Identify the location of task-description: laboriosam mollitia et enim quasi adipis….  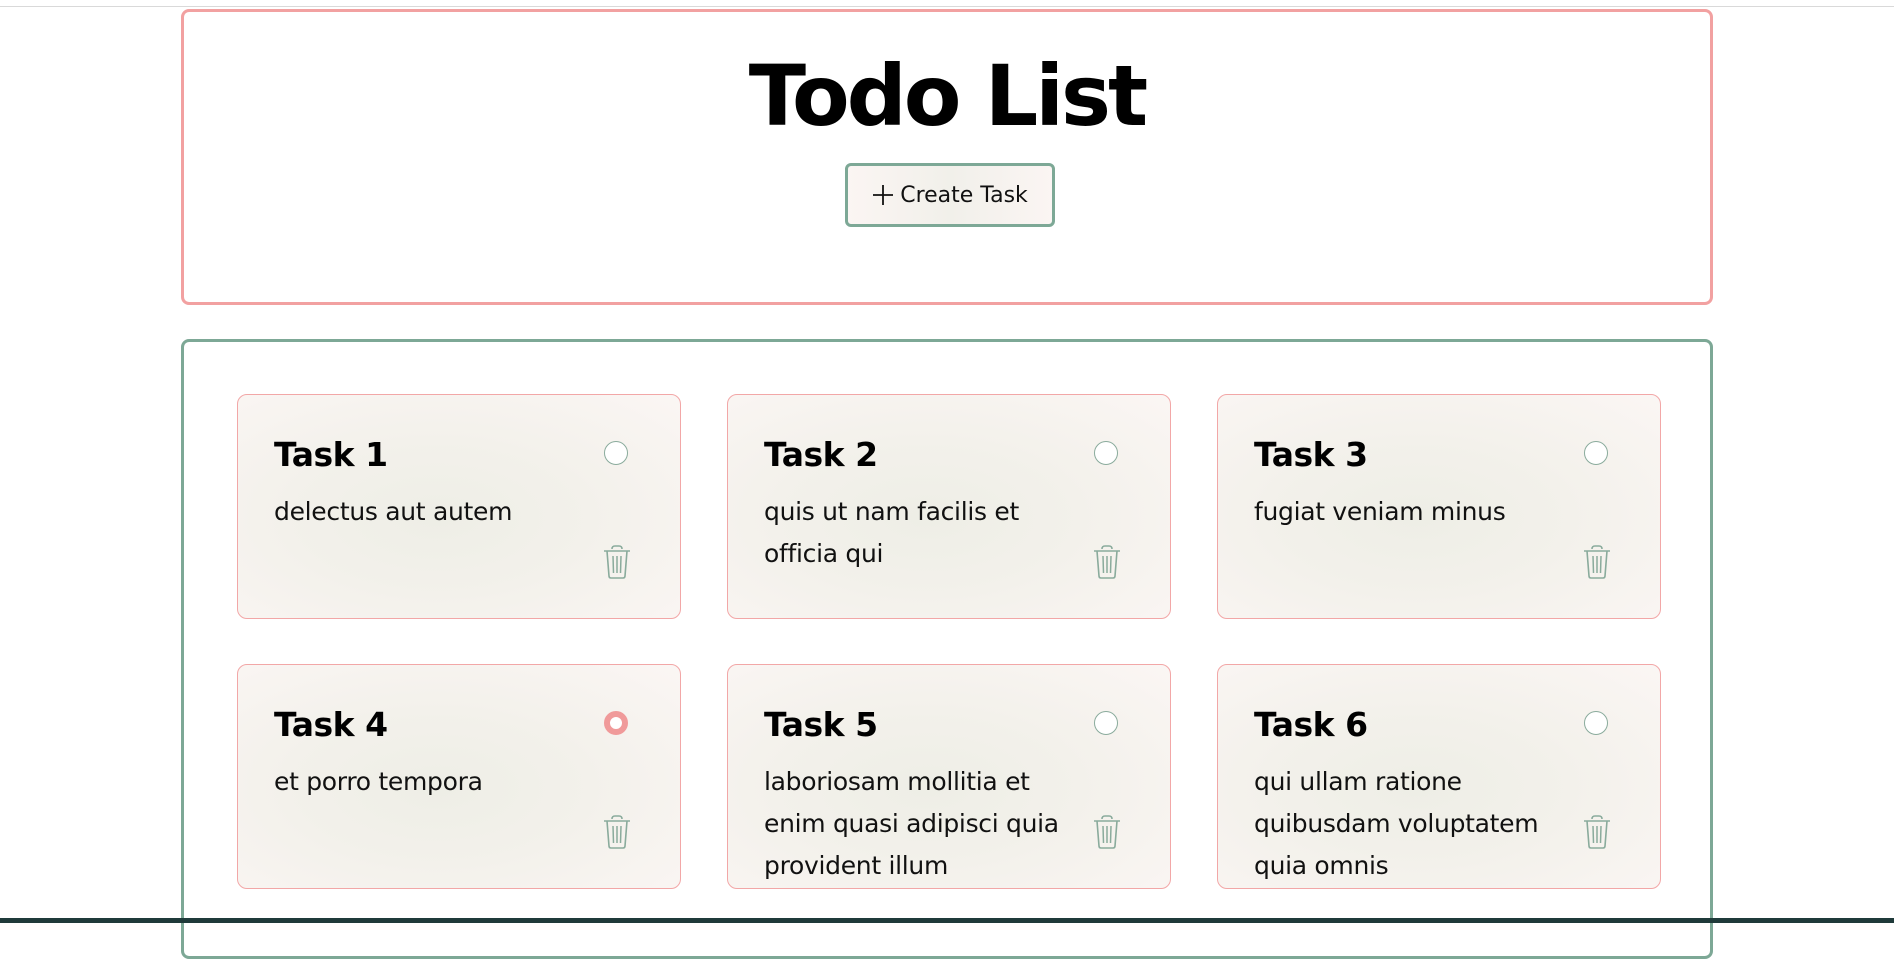
(911, 823).